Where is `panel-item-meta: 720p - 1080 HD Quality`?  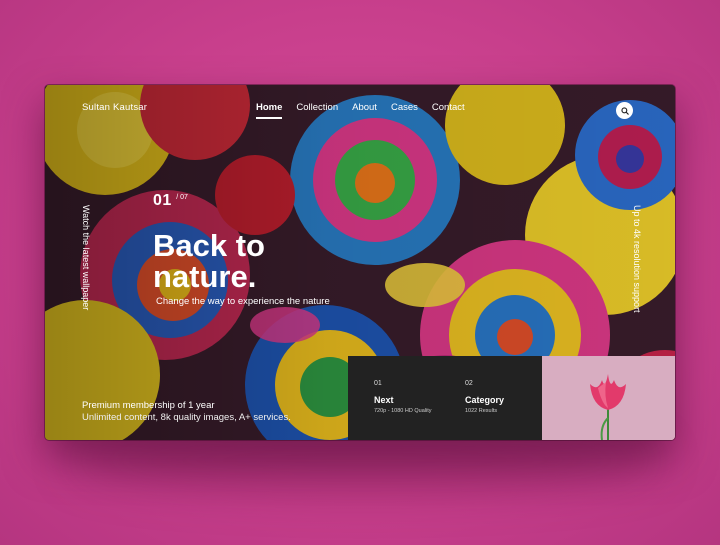
panel-item-meta: 720p - 1080 HD Quality is located at coordinates (403, 411).